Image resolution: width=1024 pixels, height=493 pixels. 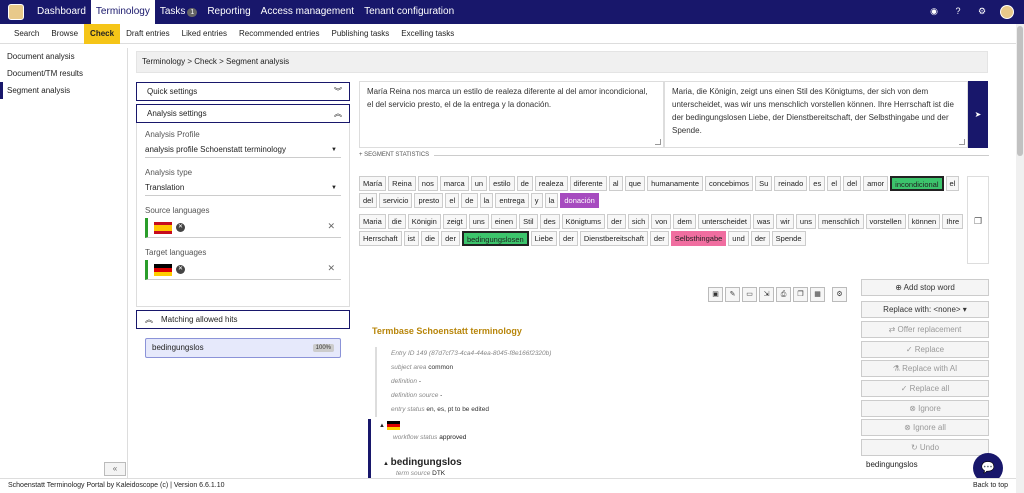 I want to click on remove-language-icon: ✕, so click(x=180, y=227).